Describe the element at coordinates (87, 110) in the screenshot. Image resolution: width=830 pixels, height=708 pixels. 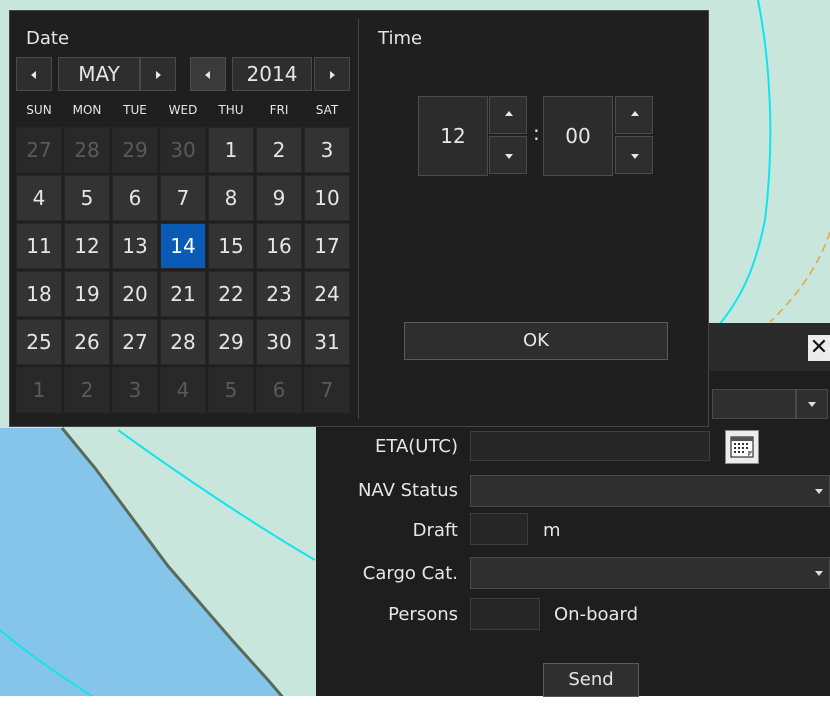
I see `weekday-mon: MON` at that location.